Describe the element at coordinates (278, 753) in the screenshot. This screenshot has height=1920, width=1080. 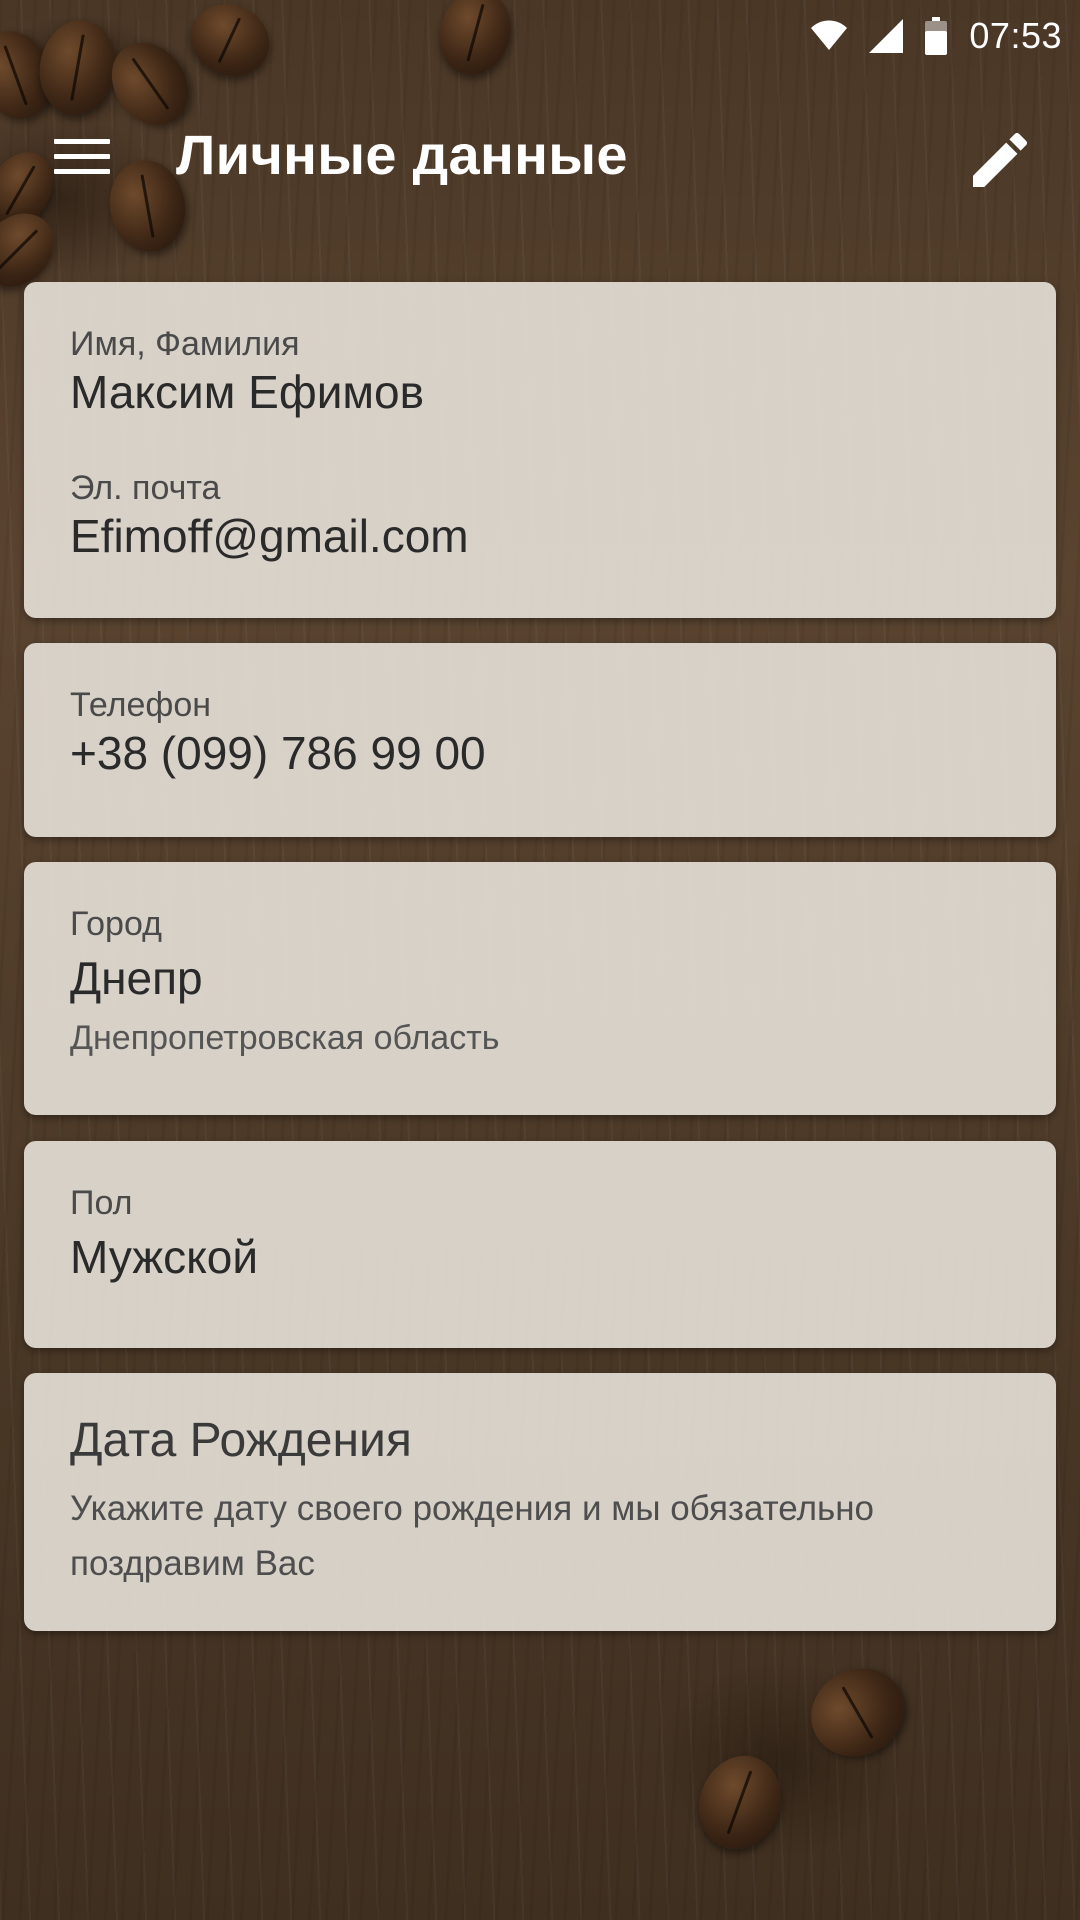
I see `phone-value: +38 (099) 786 99 00` at that location.